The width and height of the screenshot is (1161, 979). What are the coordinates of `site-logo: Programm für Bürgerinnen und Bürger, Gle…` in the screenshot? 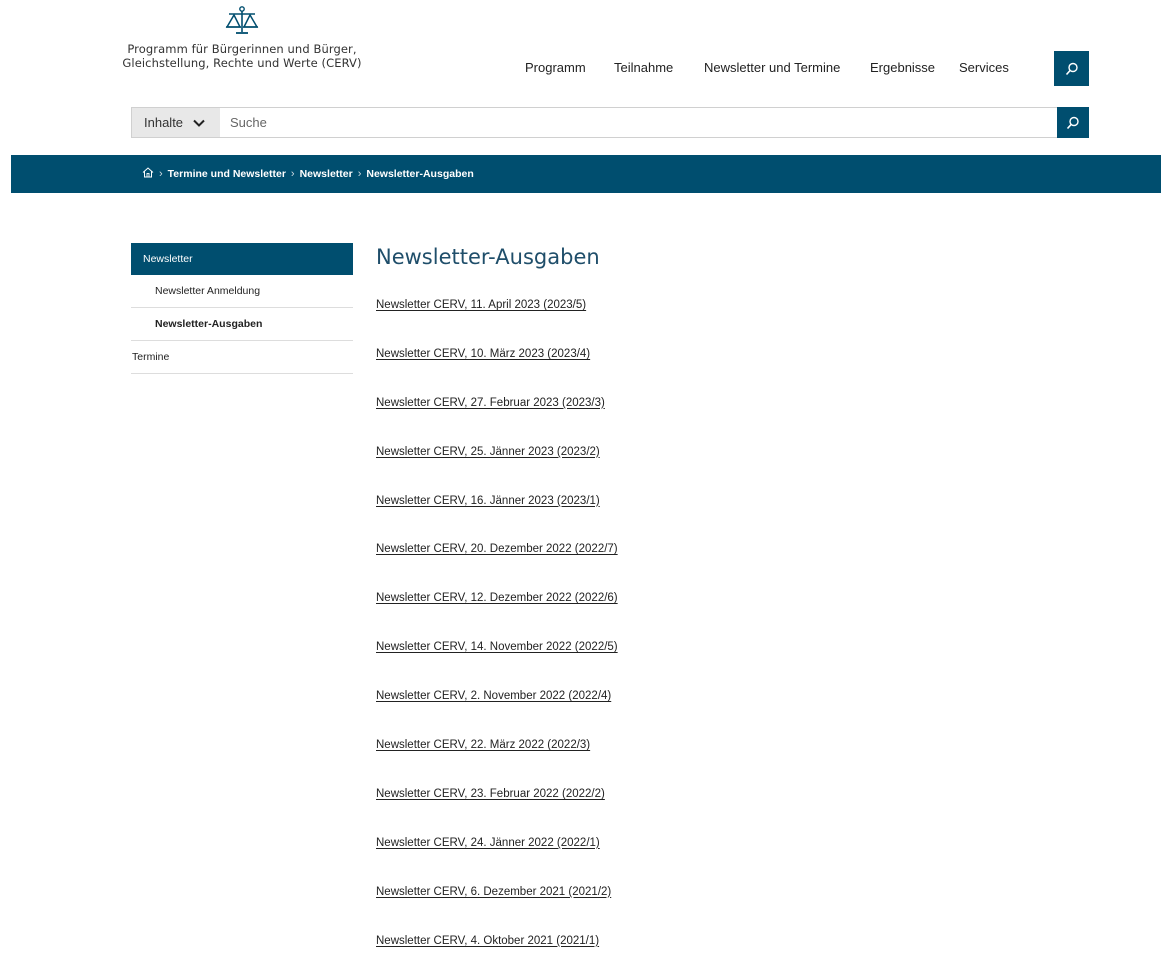 It's located at (242, 38).